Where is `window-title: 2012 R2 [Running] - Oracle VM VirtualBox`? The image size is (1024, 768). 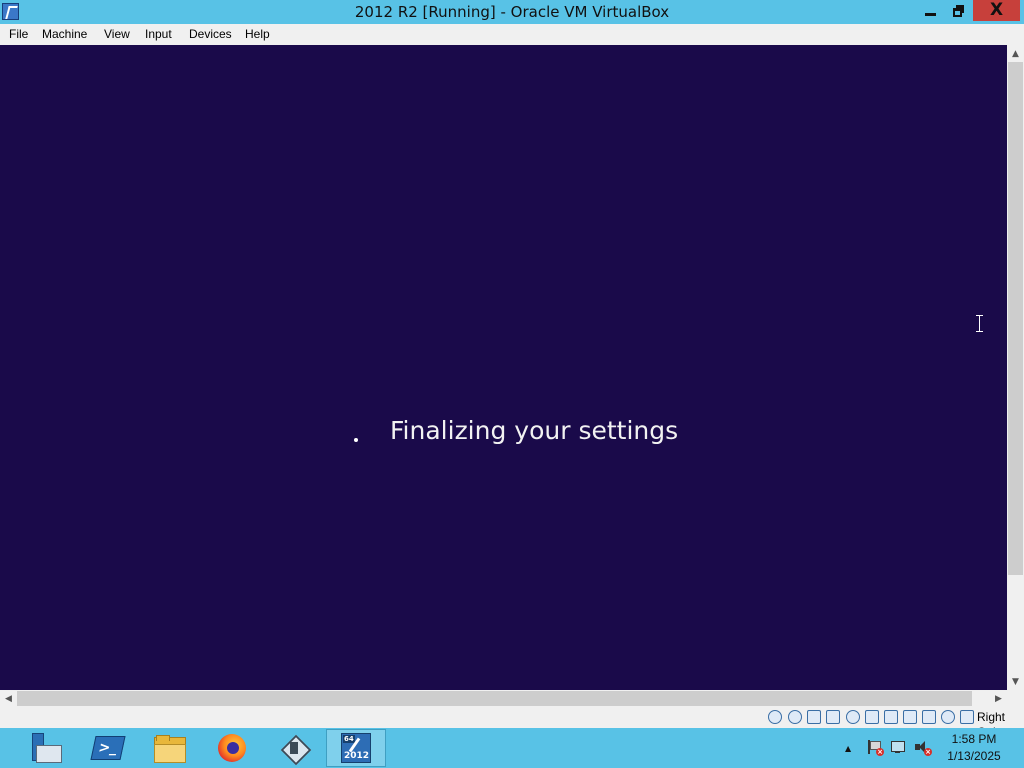 window-title: 2012 R2 [Running] - Oracle VM VirtualBox is located at coordinates (512, 12).